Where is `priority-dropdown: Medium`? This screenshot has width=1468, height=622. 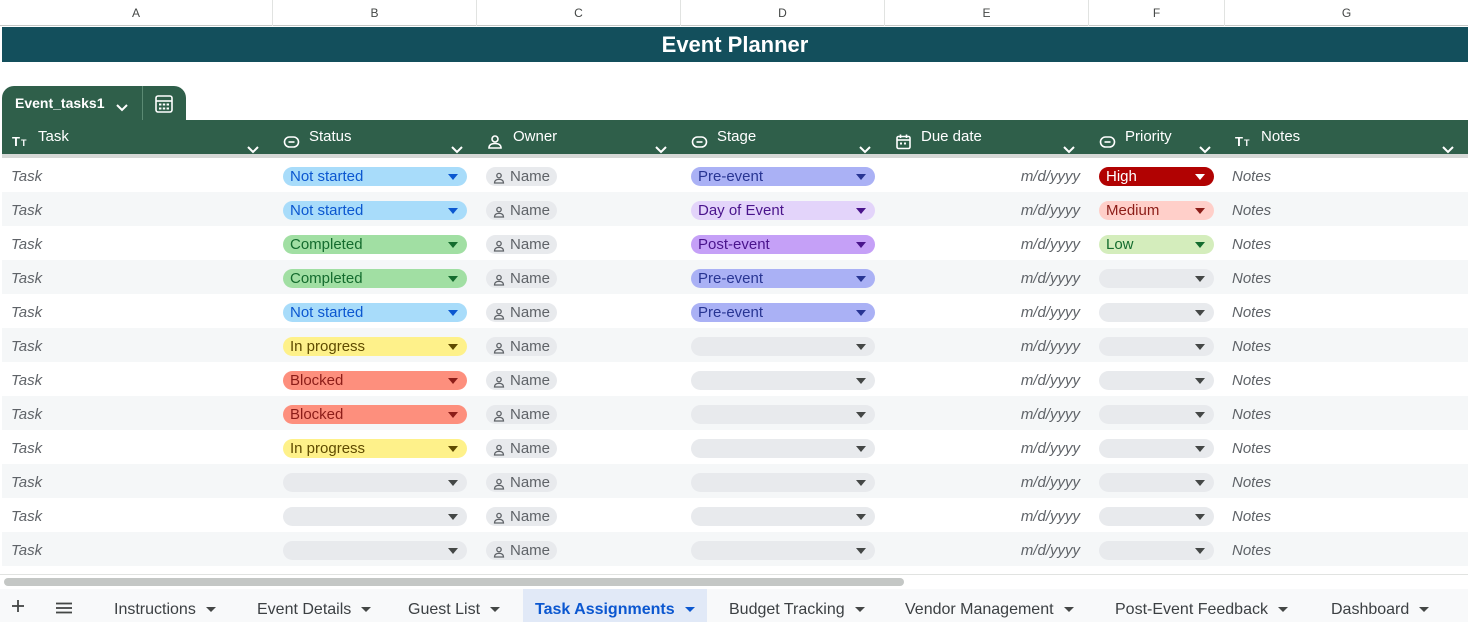
priority-dropdown: Medium is located at coordinates (1156, 210).